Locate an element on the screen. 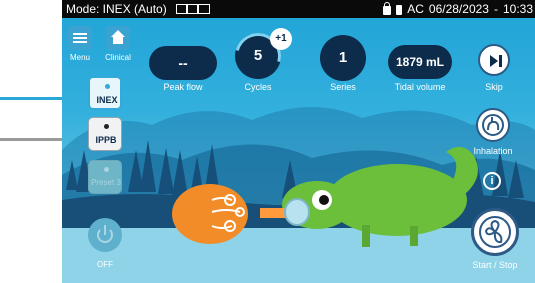 The image size is (535, 283). mode-indicator: Mode: INEX (Auto) is located at coordinates (116, 9).